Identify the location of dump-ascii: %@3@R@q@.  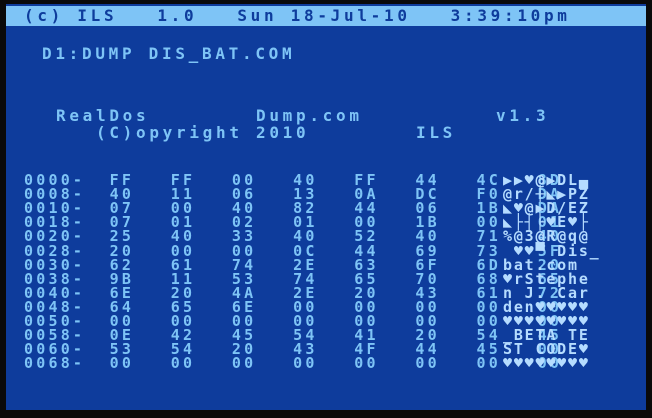
(546, 236).